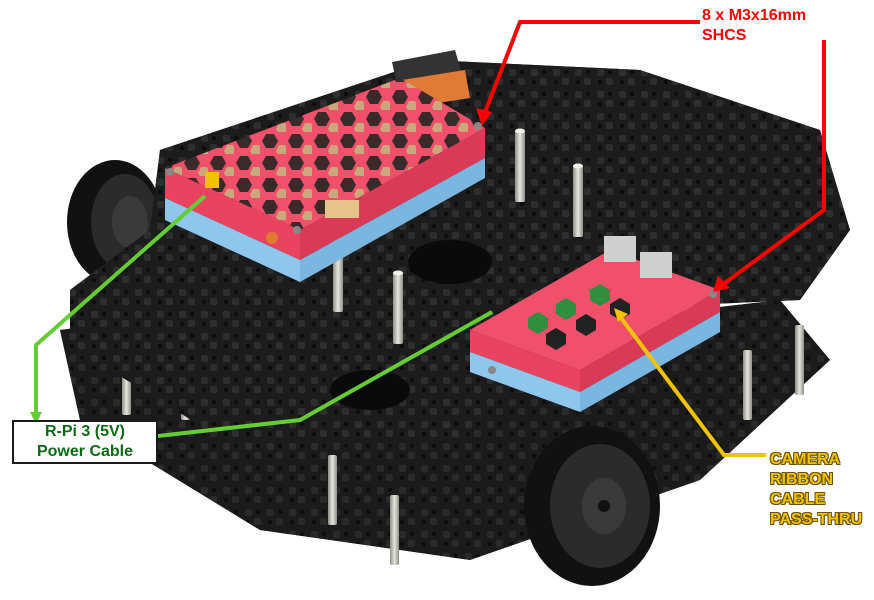  I want to click on power-cable-callout: R-Pi 3 (5V) Power Cable, so click(85, 442).